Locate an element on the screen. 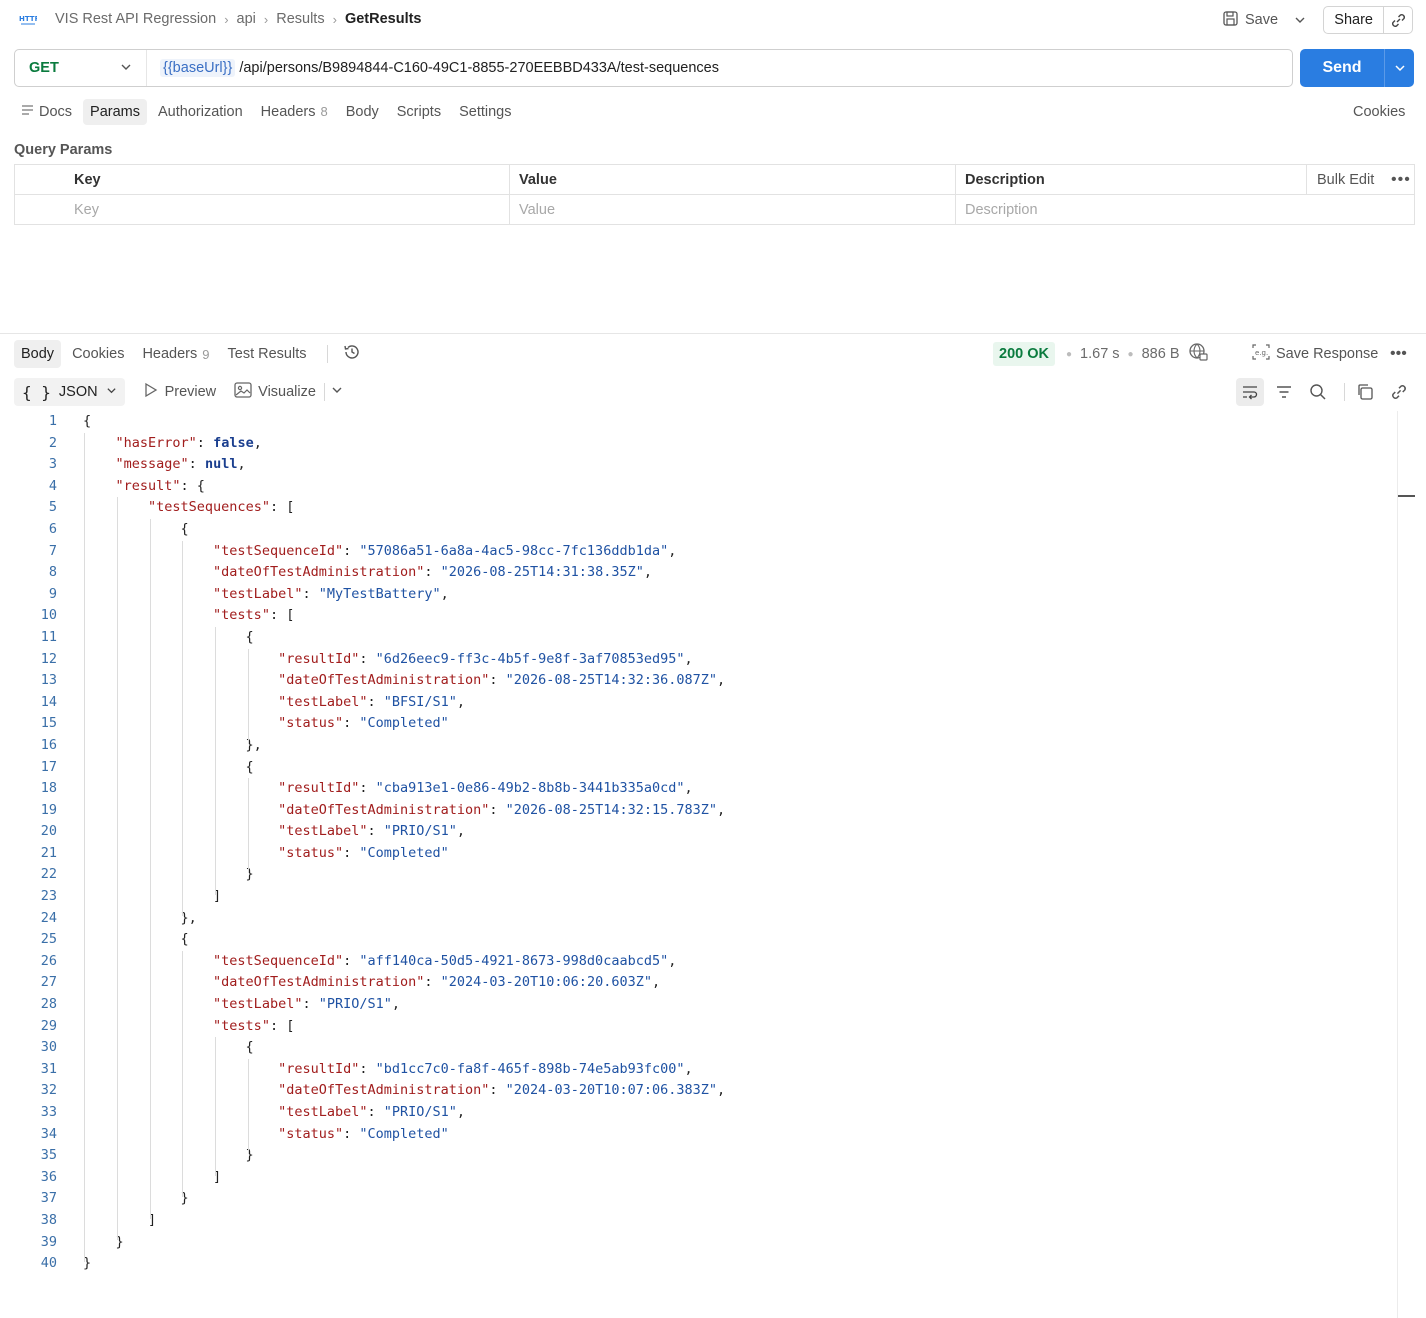 The width and height of the screenshot is (1426, 1318). response-tab-headers: Headers 9 is located at coordinates (175, 354).